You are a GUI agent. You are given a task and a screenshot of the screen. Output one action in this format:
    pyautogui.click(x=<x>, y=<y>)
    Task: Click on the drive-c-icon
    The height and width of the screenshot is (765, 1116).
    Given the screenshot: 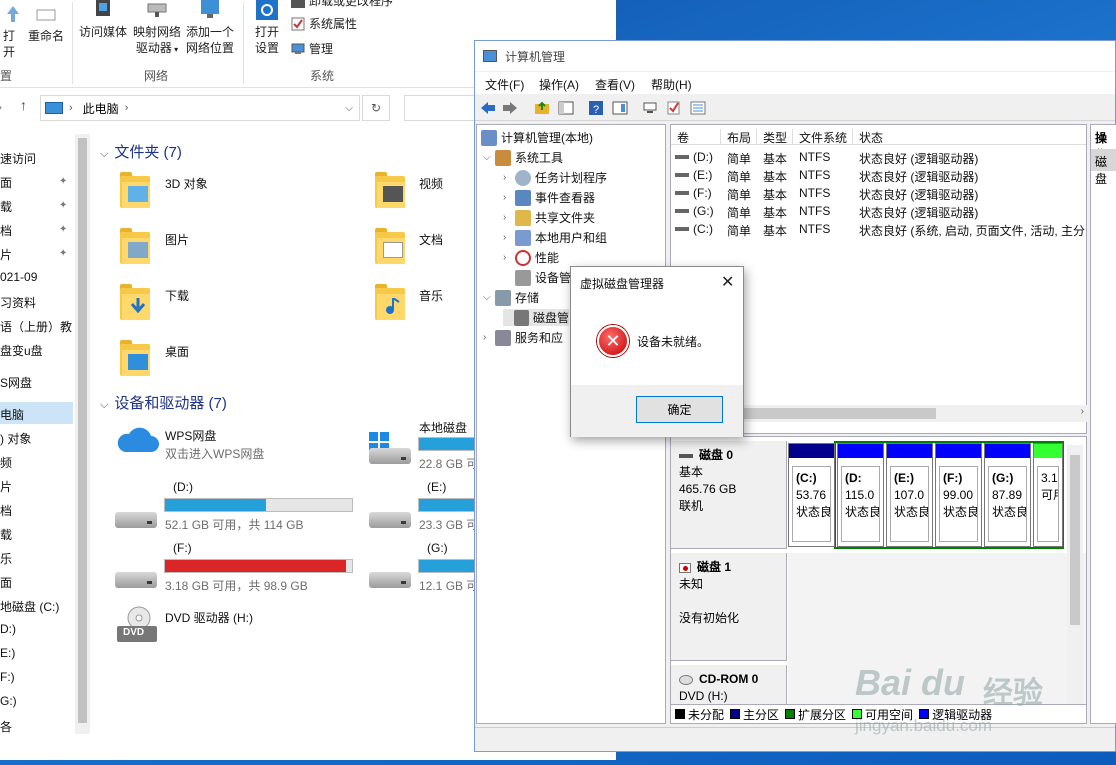 What is the action you would take?
    pyautogui.click(x=390, y=454)
    